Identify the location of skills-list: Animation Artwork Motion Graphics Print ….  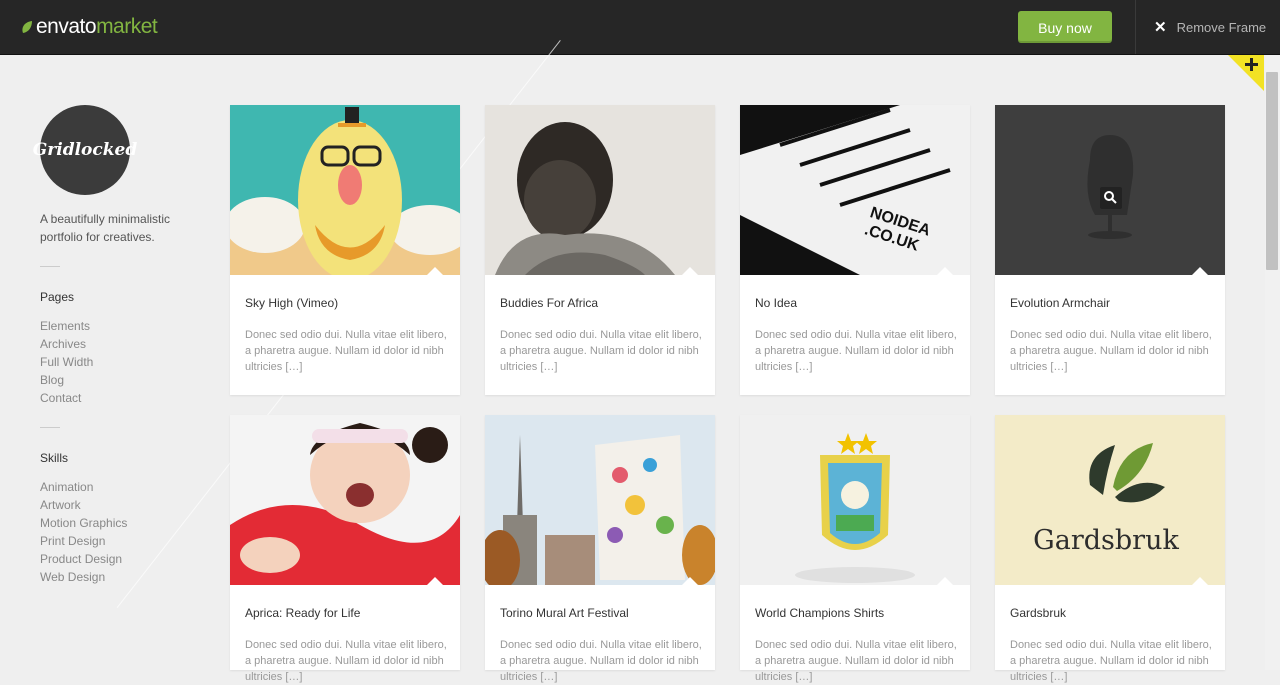
(83, 532).